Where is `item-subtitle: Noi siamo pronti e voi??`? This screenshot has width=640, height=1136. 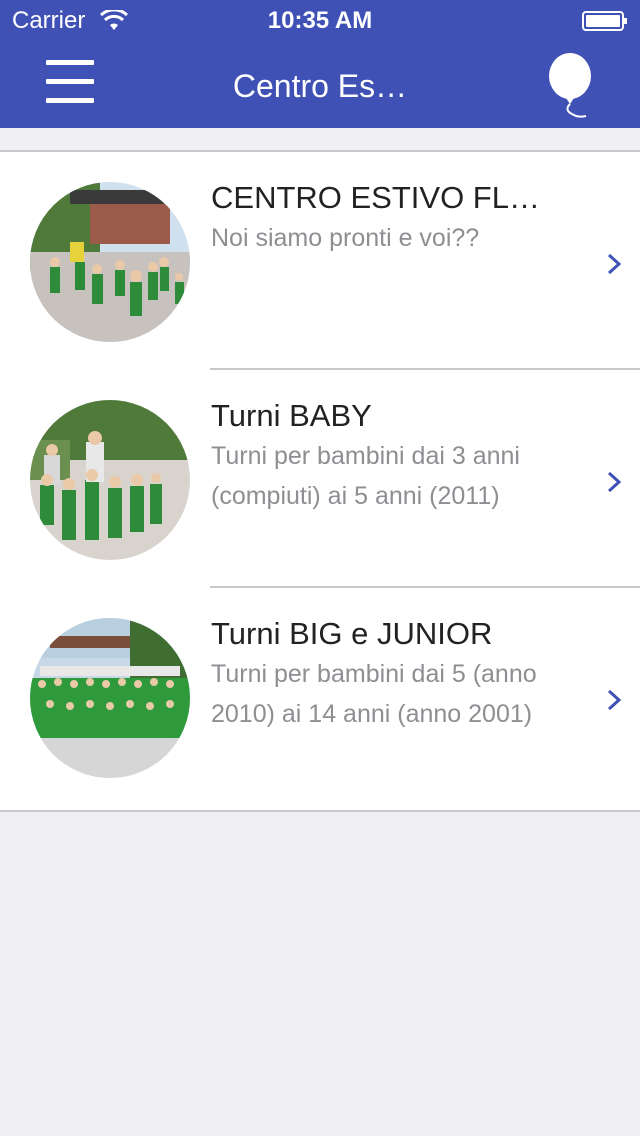
item-subtitle: Noi siamo pronti e voi?? is located at coordinates (345, 238).